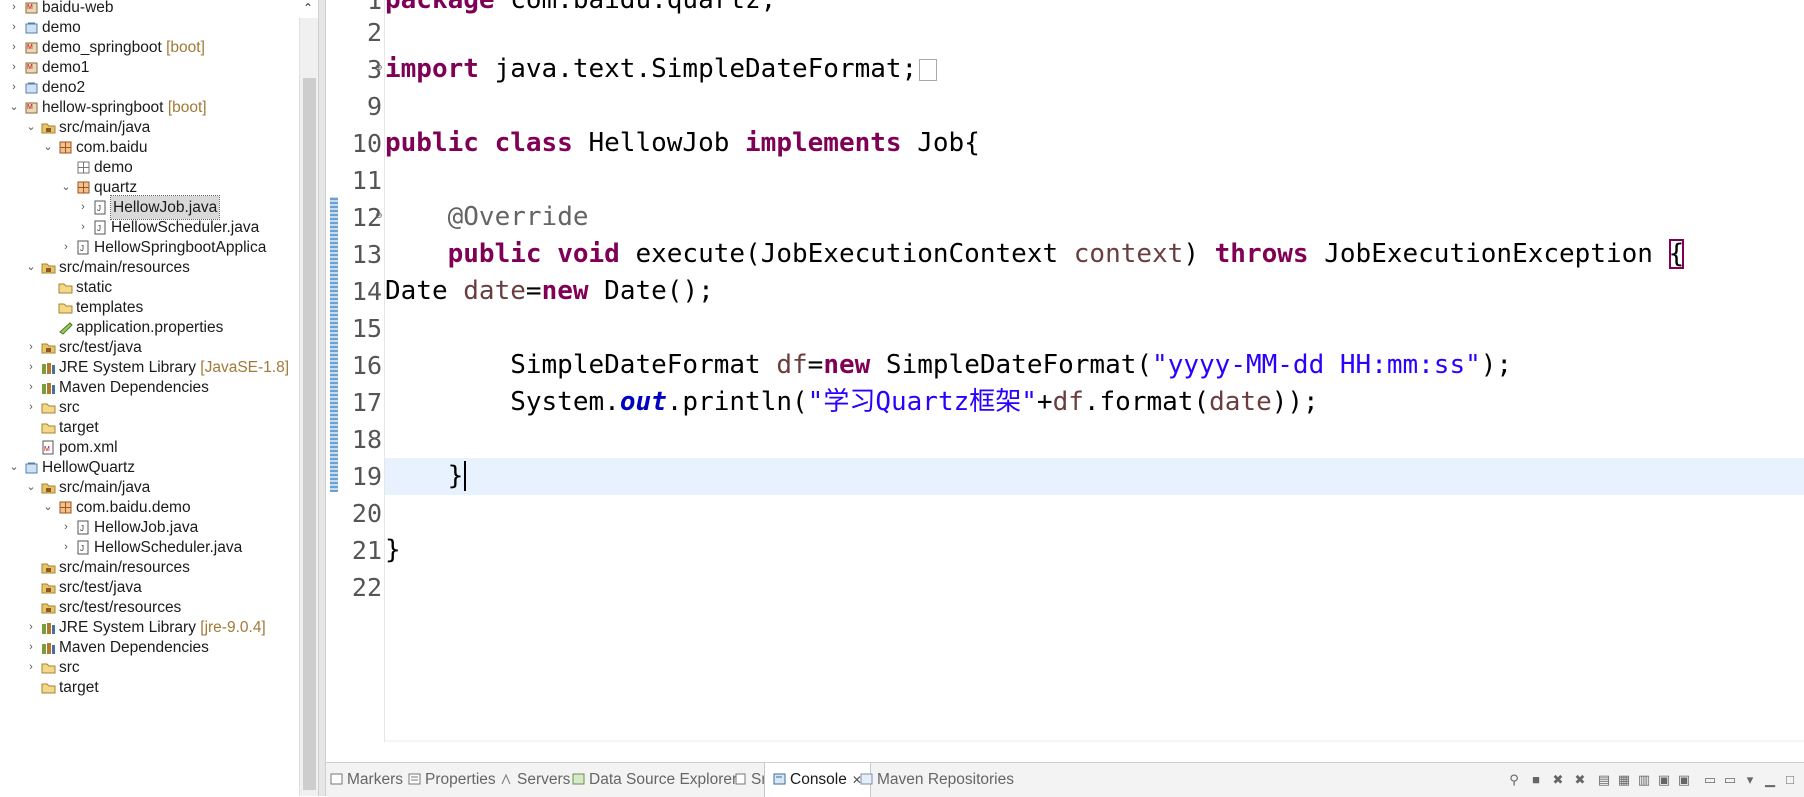  What do you see at coordinates (322, 398) in the screenshot?
I see `pane-divider` at bounding box center [322, 398].